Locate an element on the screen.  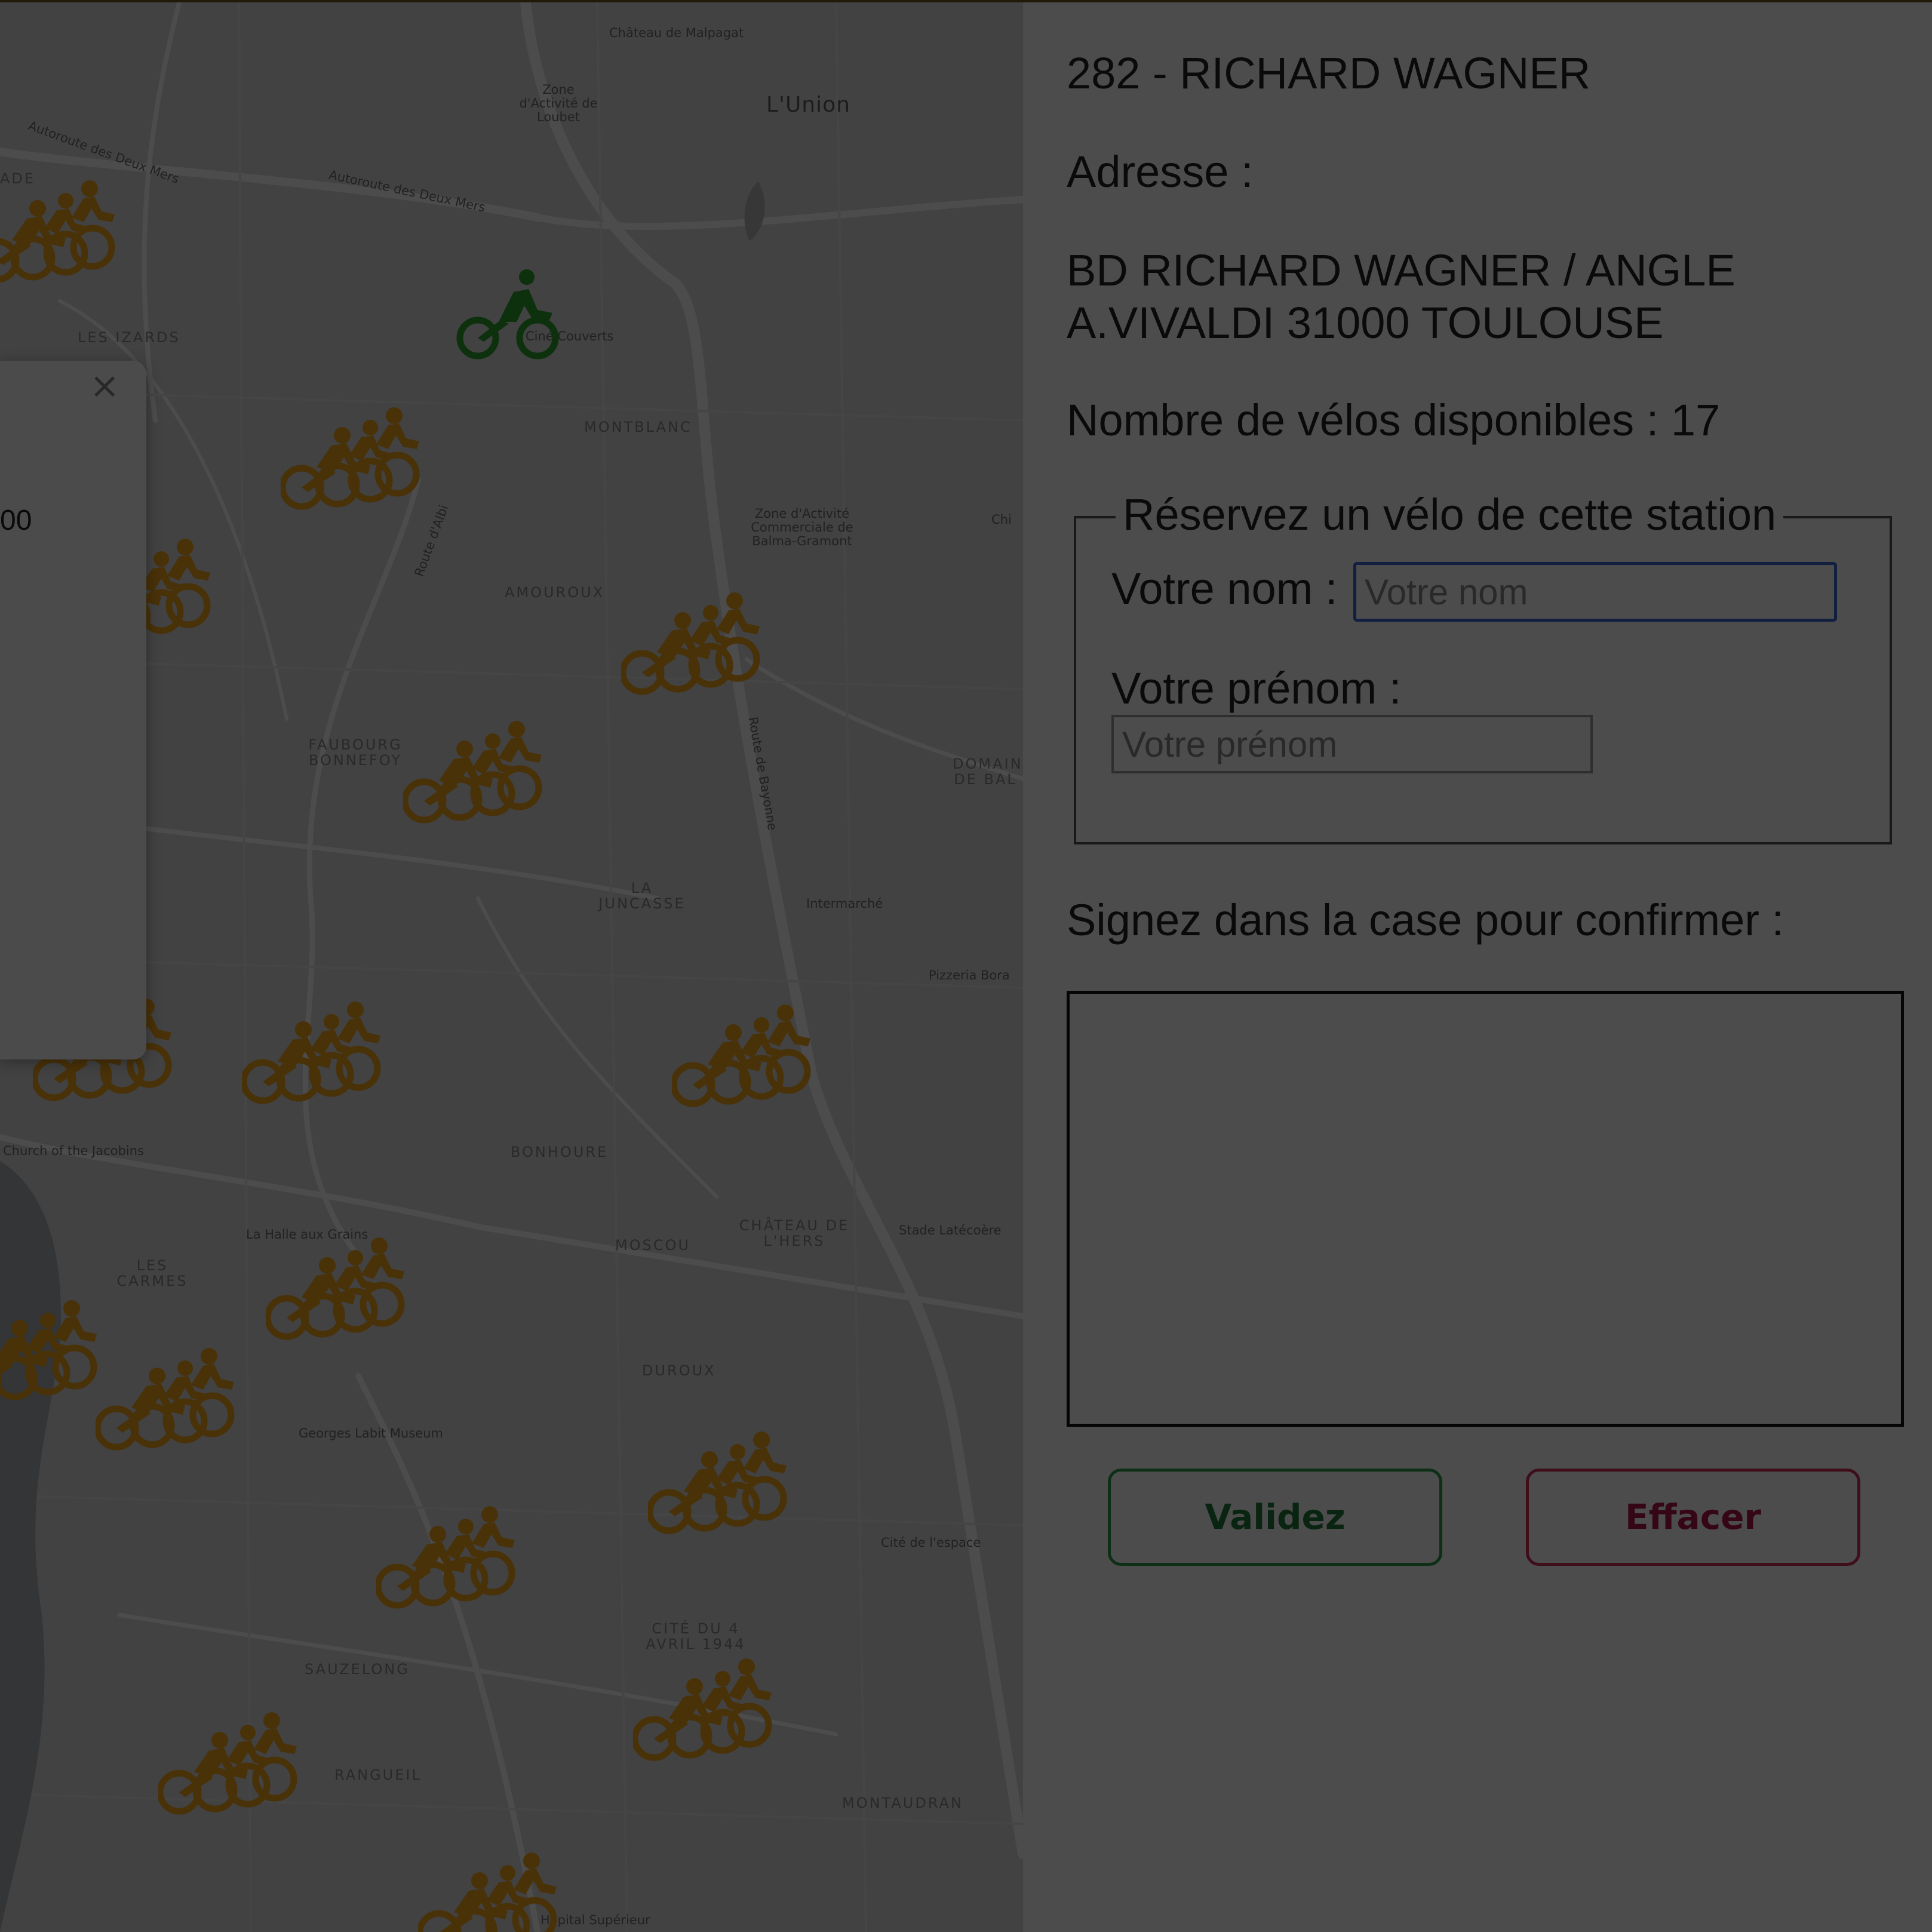
place-label: MONTAUDRAN is located at coordinates (902, 1803).